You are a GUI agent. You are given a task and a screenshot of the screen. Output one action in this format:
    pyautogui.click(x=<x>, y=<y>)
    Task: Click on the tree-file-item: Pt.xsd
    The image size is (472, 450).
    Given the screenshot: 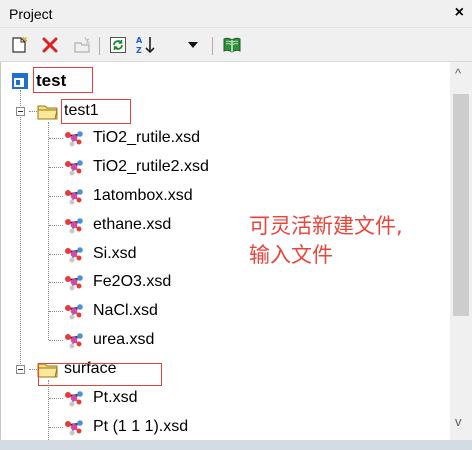 What is the action you would take?
    pyautogui.click(x=100, y=398)
    